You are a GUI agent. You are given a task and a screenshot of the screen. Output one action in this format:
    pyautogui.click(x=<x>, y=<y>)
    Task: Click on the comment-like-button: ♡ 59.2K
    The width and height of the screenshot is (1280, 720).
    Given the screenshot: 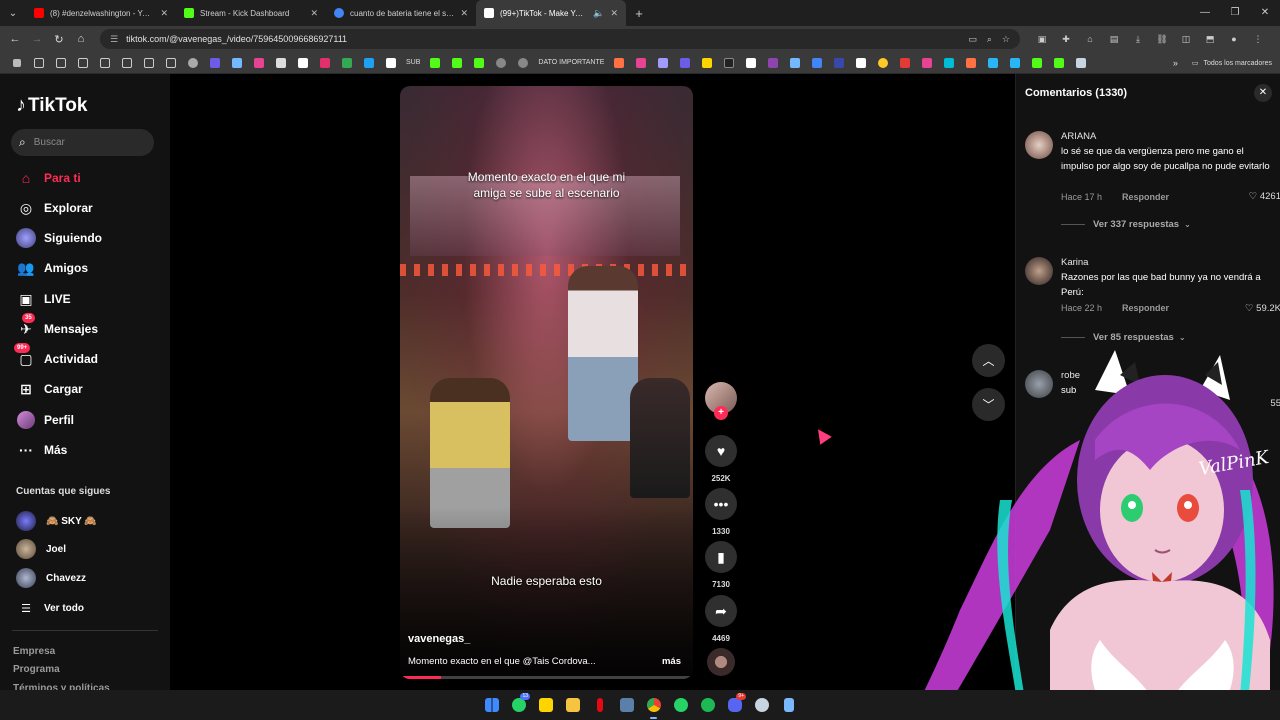 What is the action you would take?
    pyautogui.click(x=1262, y=308)
    